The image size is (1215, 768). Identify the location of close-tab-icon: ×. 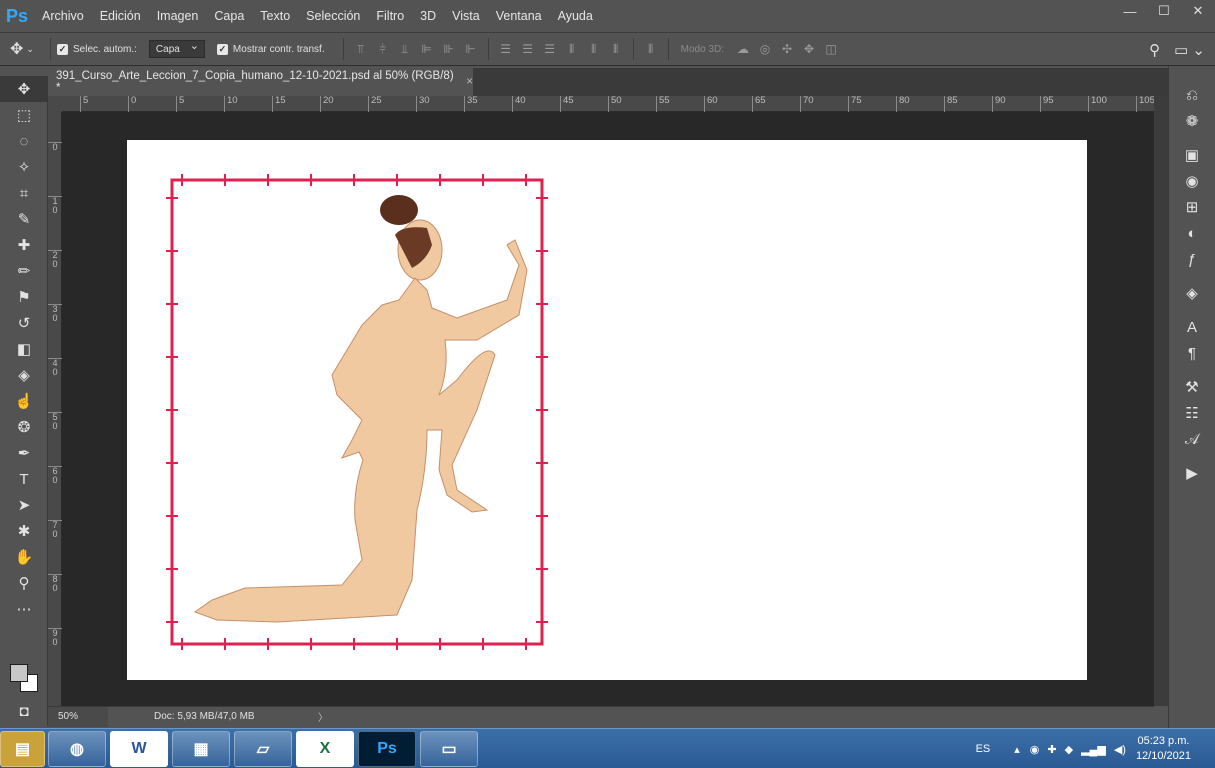
(469, 82).